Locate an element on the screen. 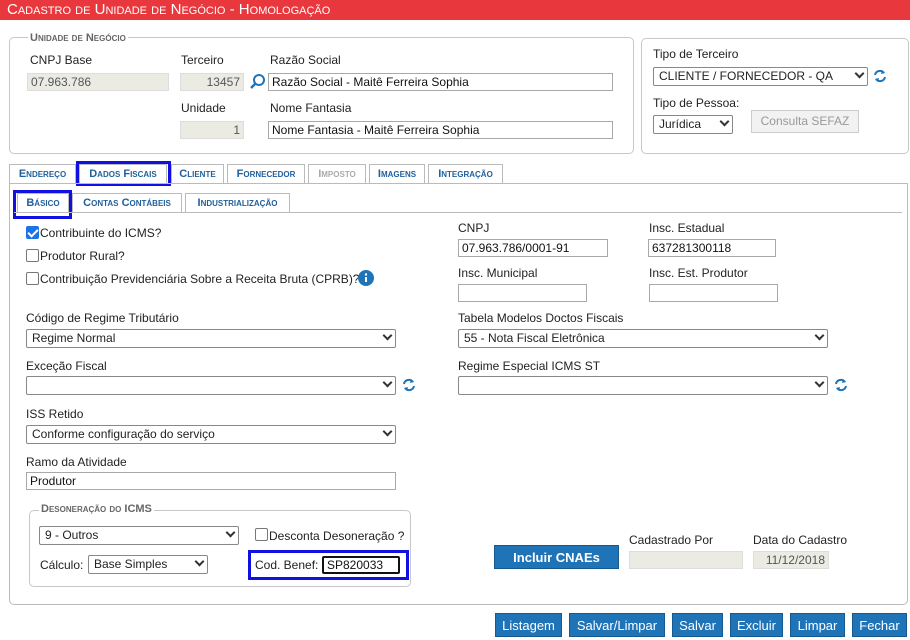  ramo-atividade-field: Produtor is located at coordinates (211, 481).